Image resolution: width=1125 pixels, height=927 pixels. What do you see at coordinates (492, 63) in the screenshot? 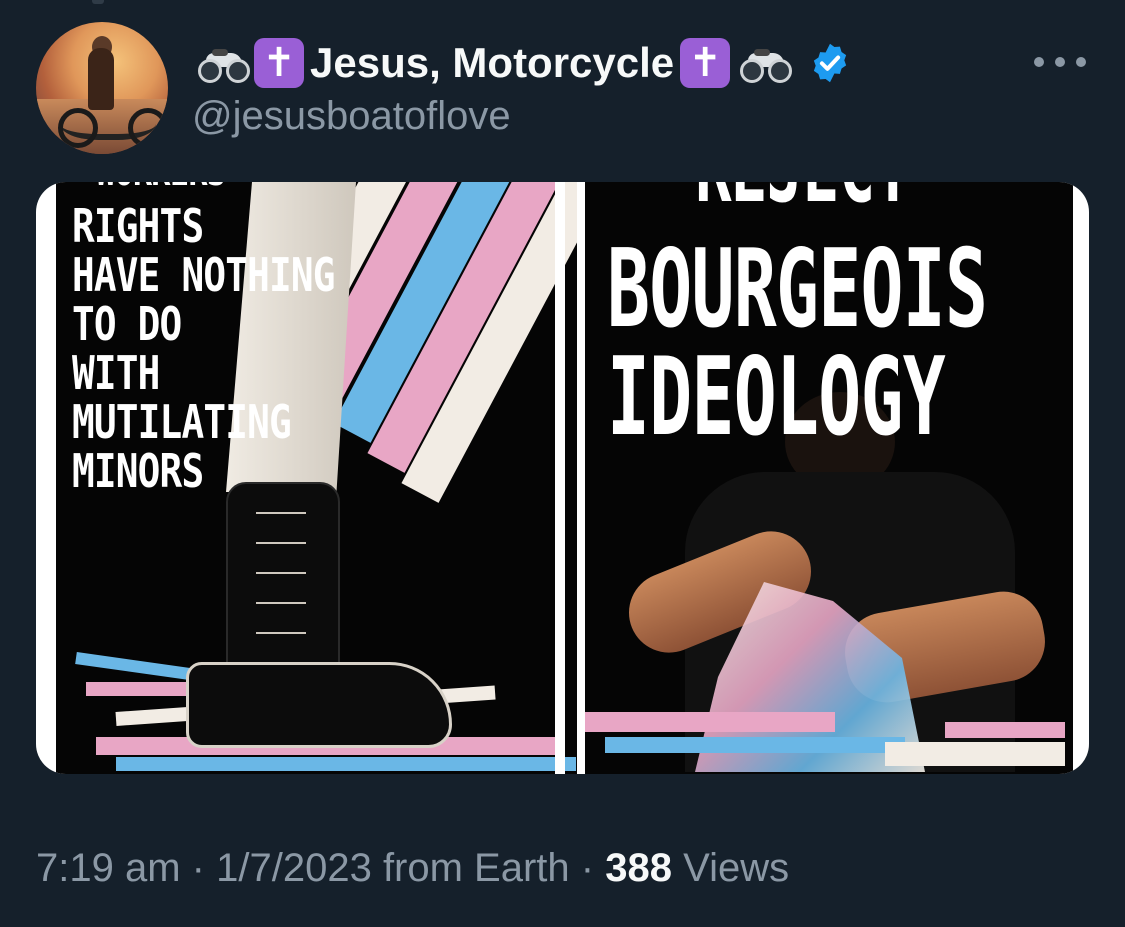
I see `display-name: Jesus, Motorcycle` at bounding box center [492, 63].